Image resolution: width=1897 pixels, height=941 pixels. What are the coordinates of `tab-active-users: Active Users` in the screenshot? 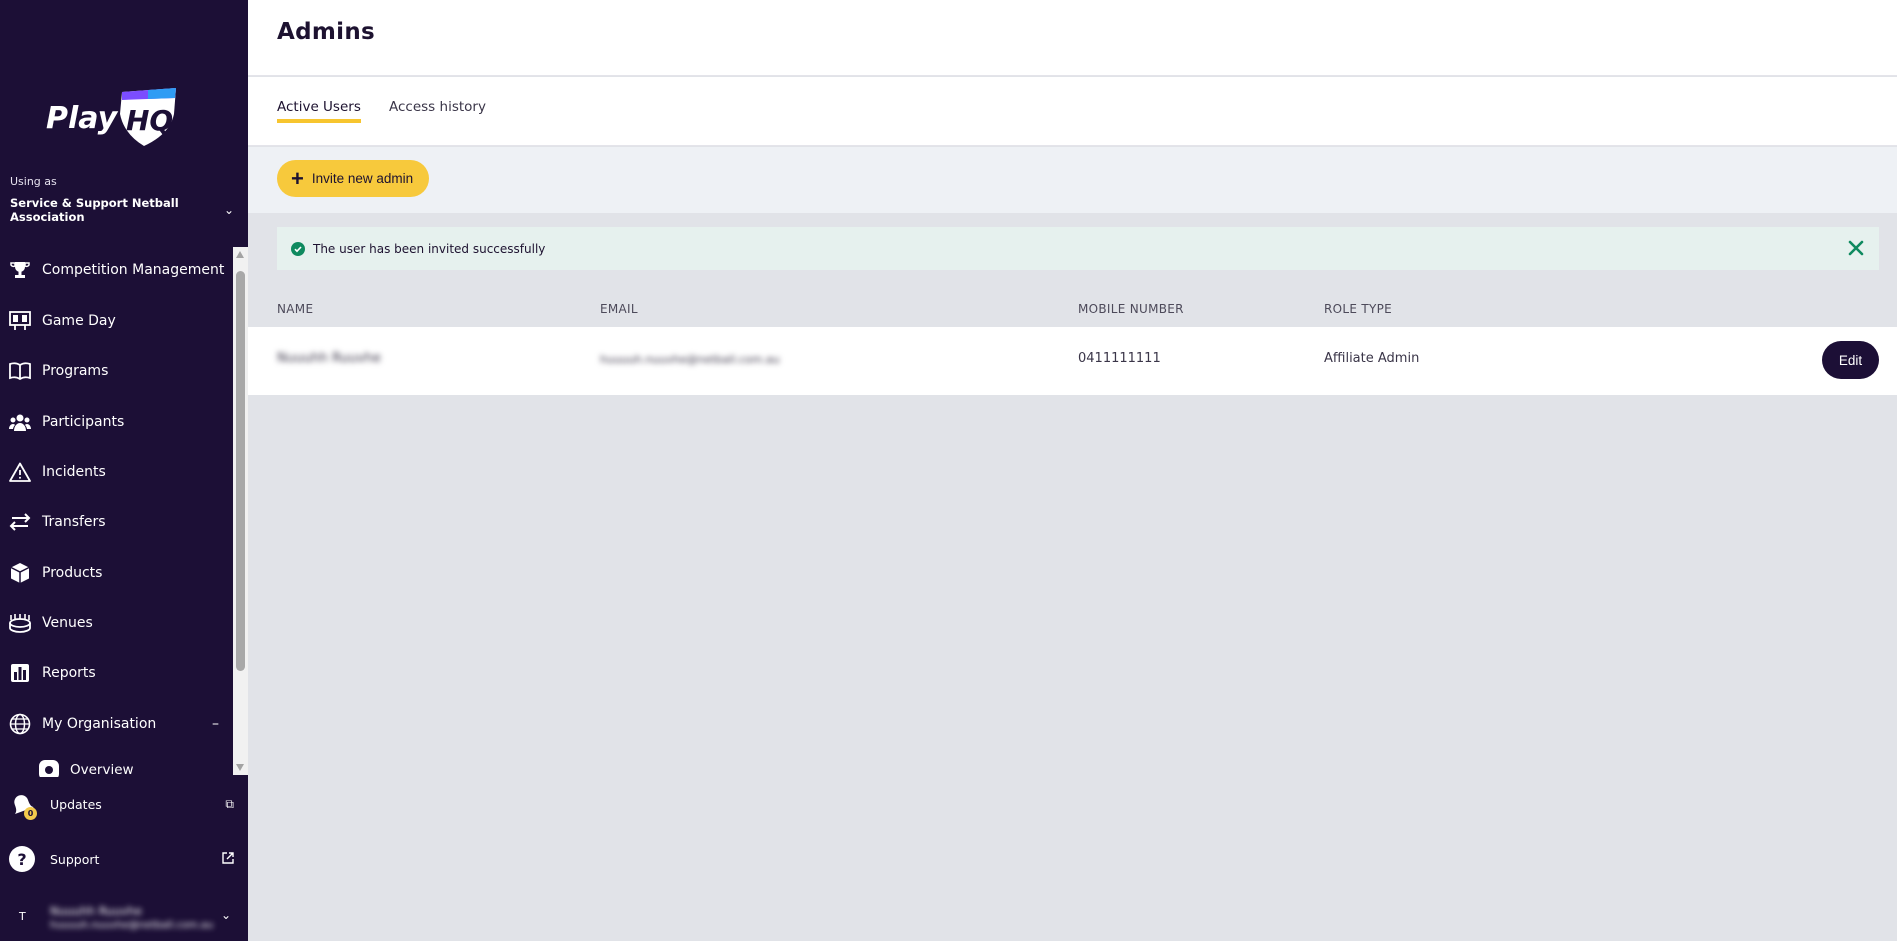 It's located at (319, 111).